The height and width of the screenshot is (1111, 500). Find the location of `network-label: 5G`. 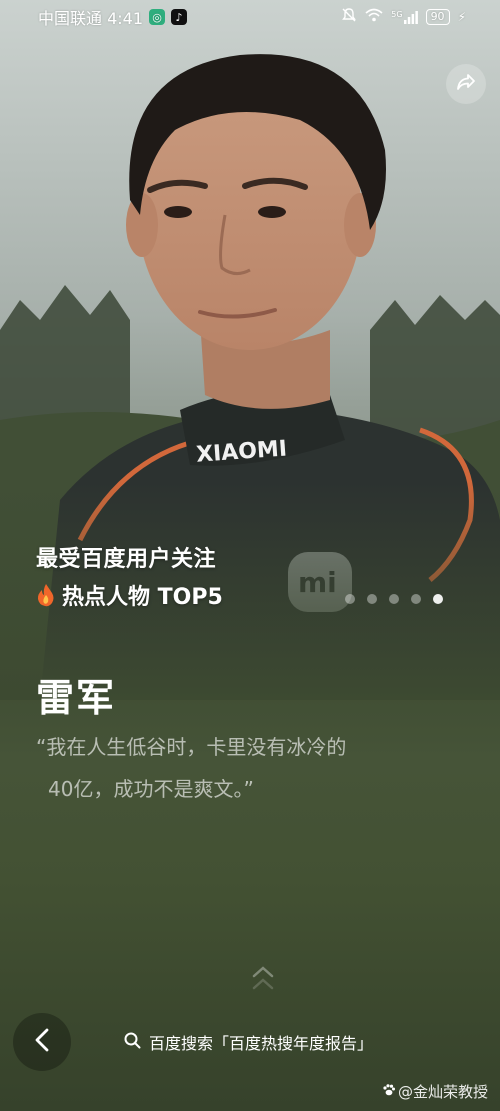

network-label: 5G is located at coordinates (397, 14).